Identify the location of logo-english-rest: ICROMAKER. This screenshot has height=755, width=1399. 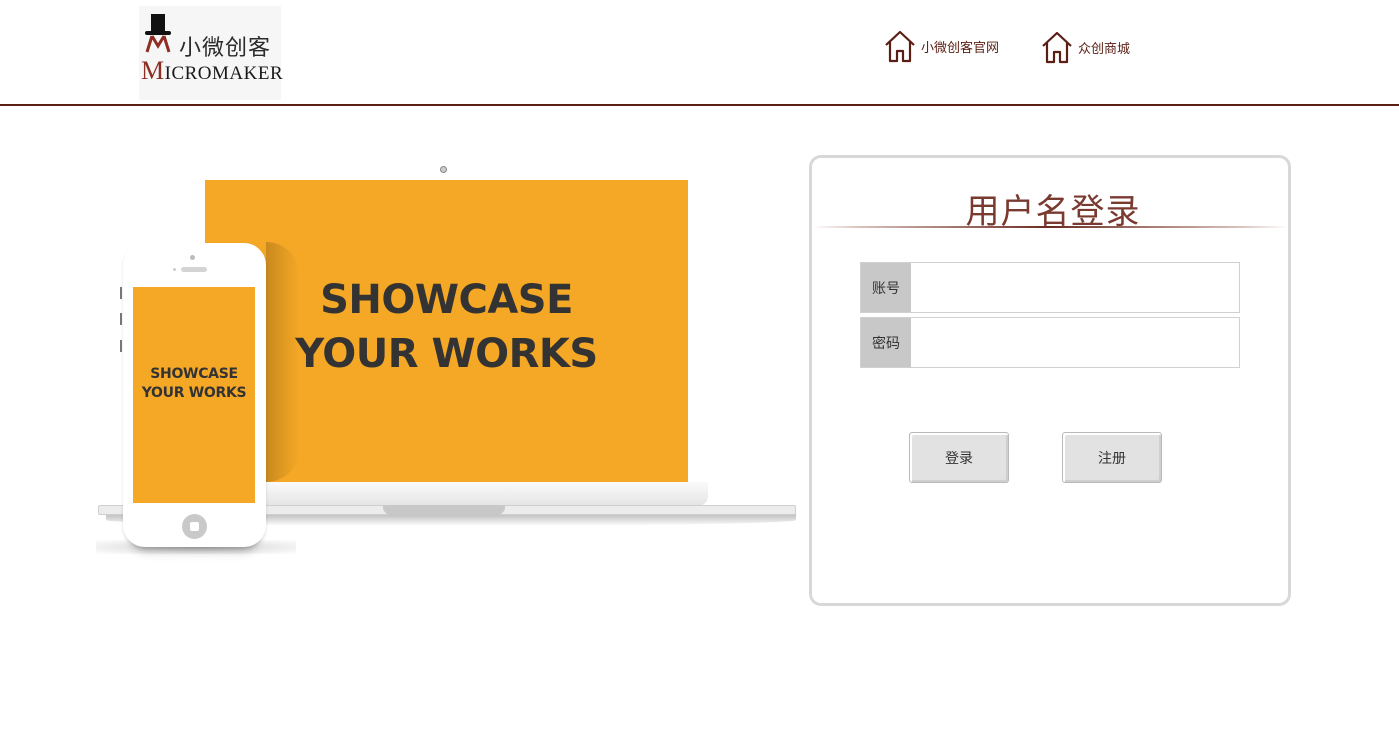
(224, 73).